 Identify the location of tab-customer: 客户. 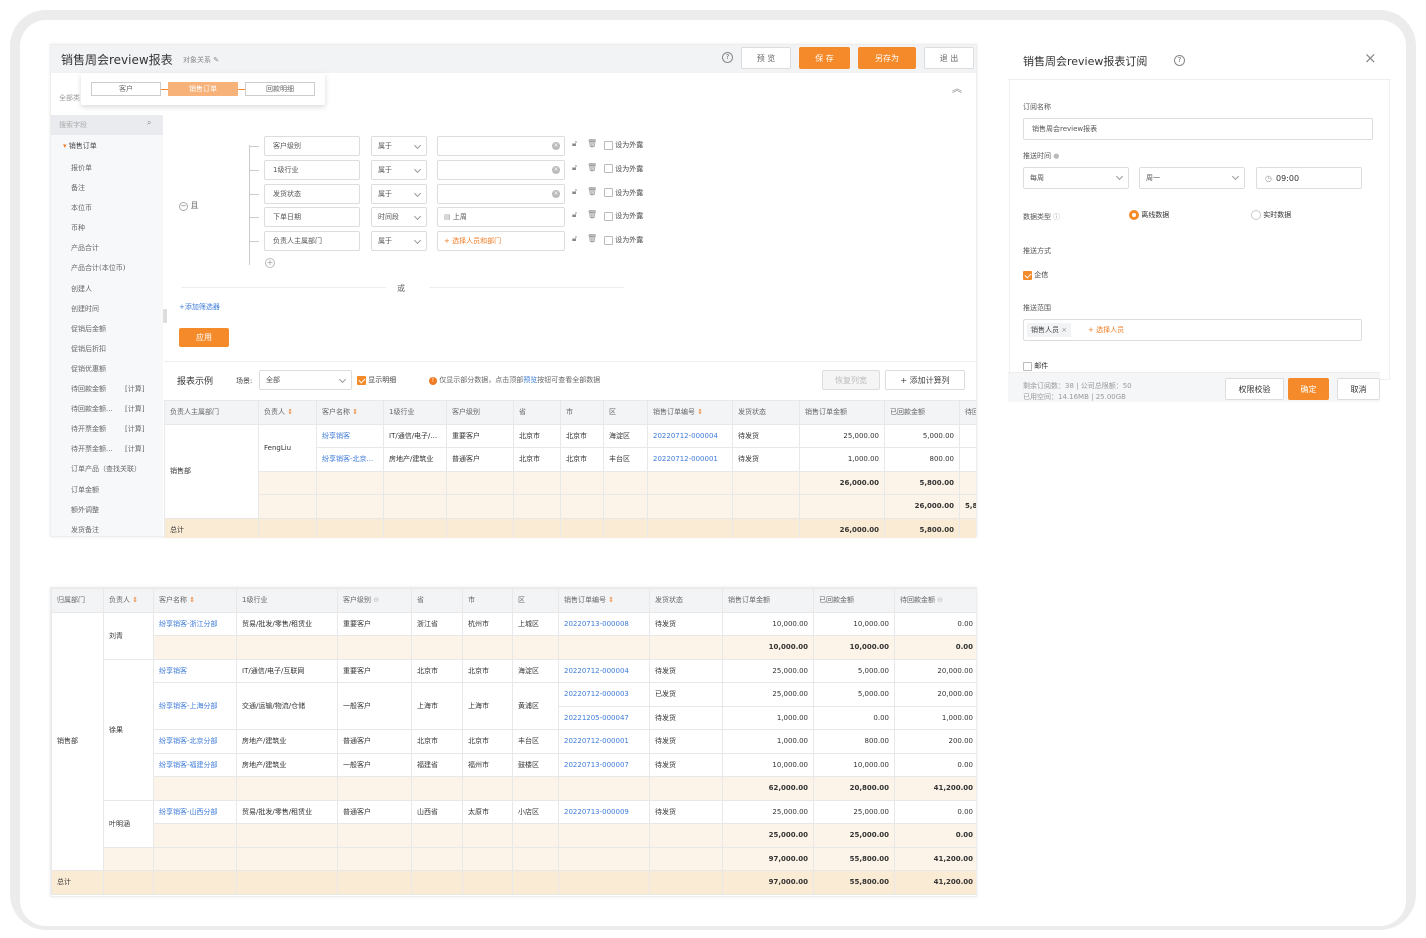
(126, 89).